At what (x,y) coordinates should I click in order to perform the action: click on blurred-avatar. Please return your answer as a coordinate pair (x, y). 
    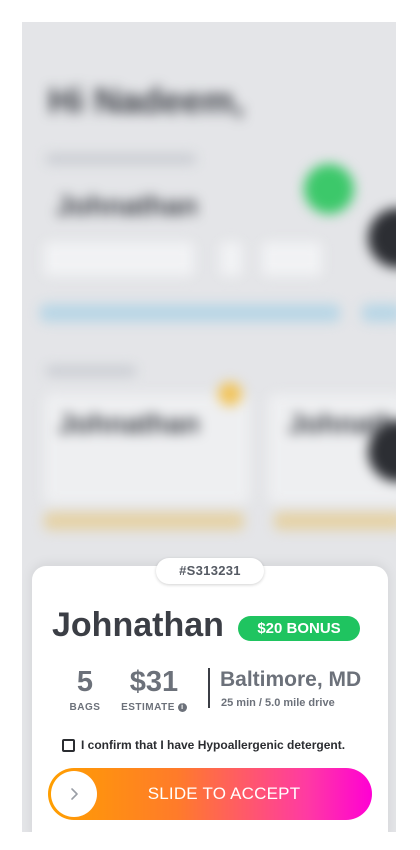
    Looking at the image, I should click on (382, 238).